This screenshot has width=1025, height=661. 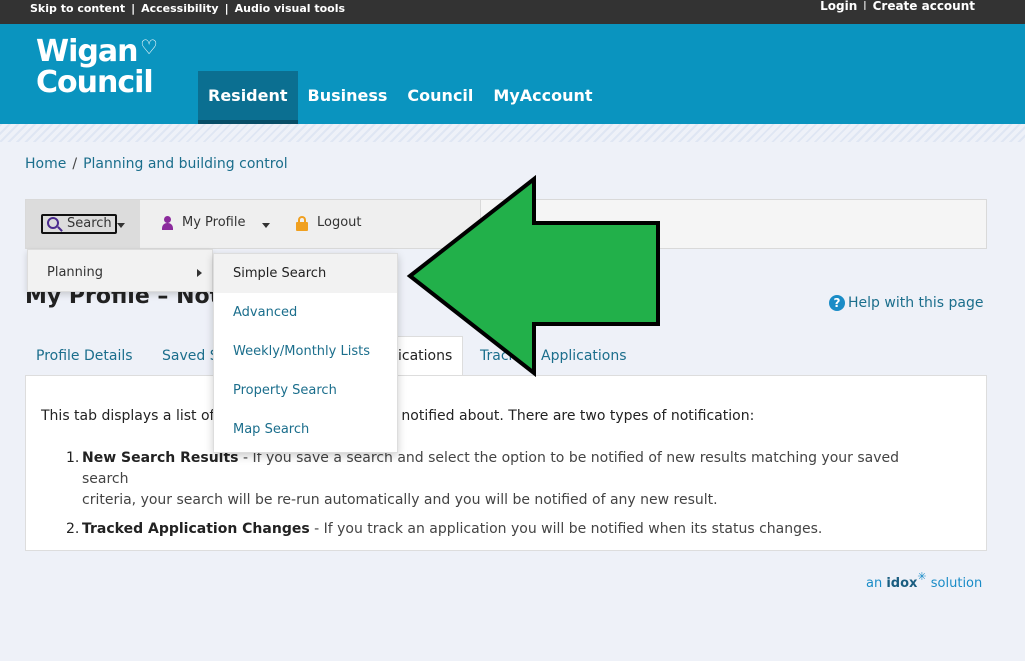 I want to click on search-button-box: Search, so click(x=79, y=224).